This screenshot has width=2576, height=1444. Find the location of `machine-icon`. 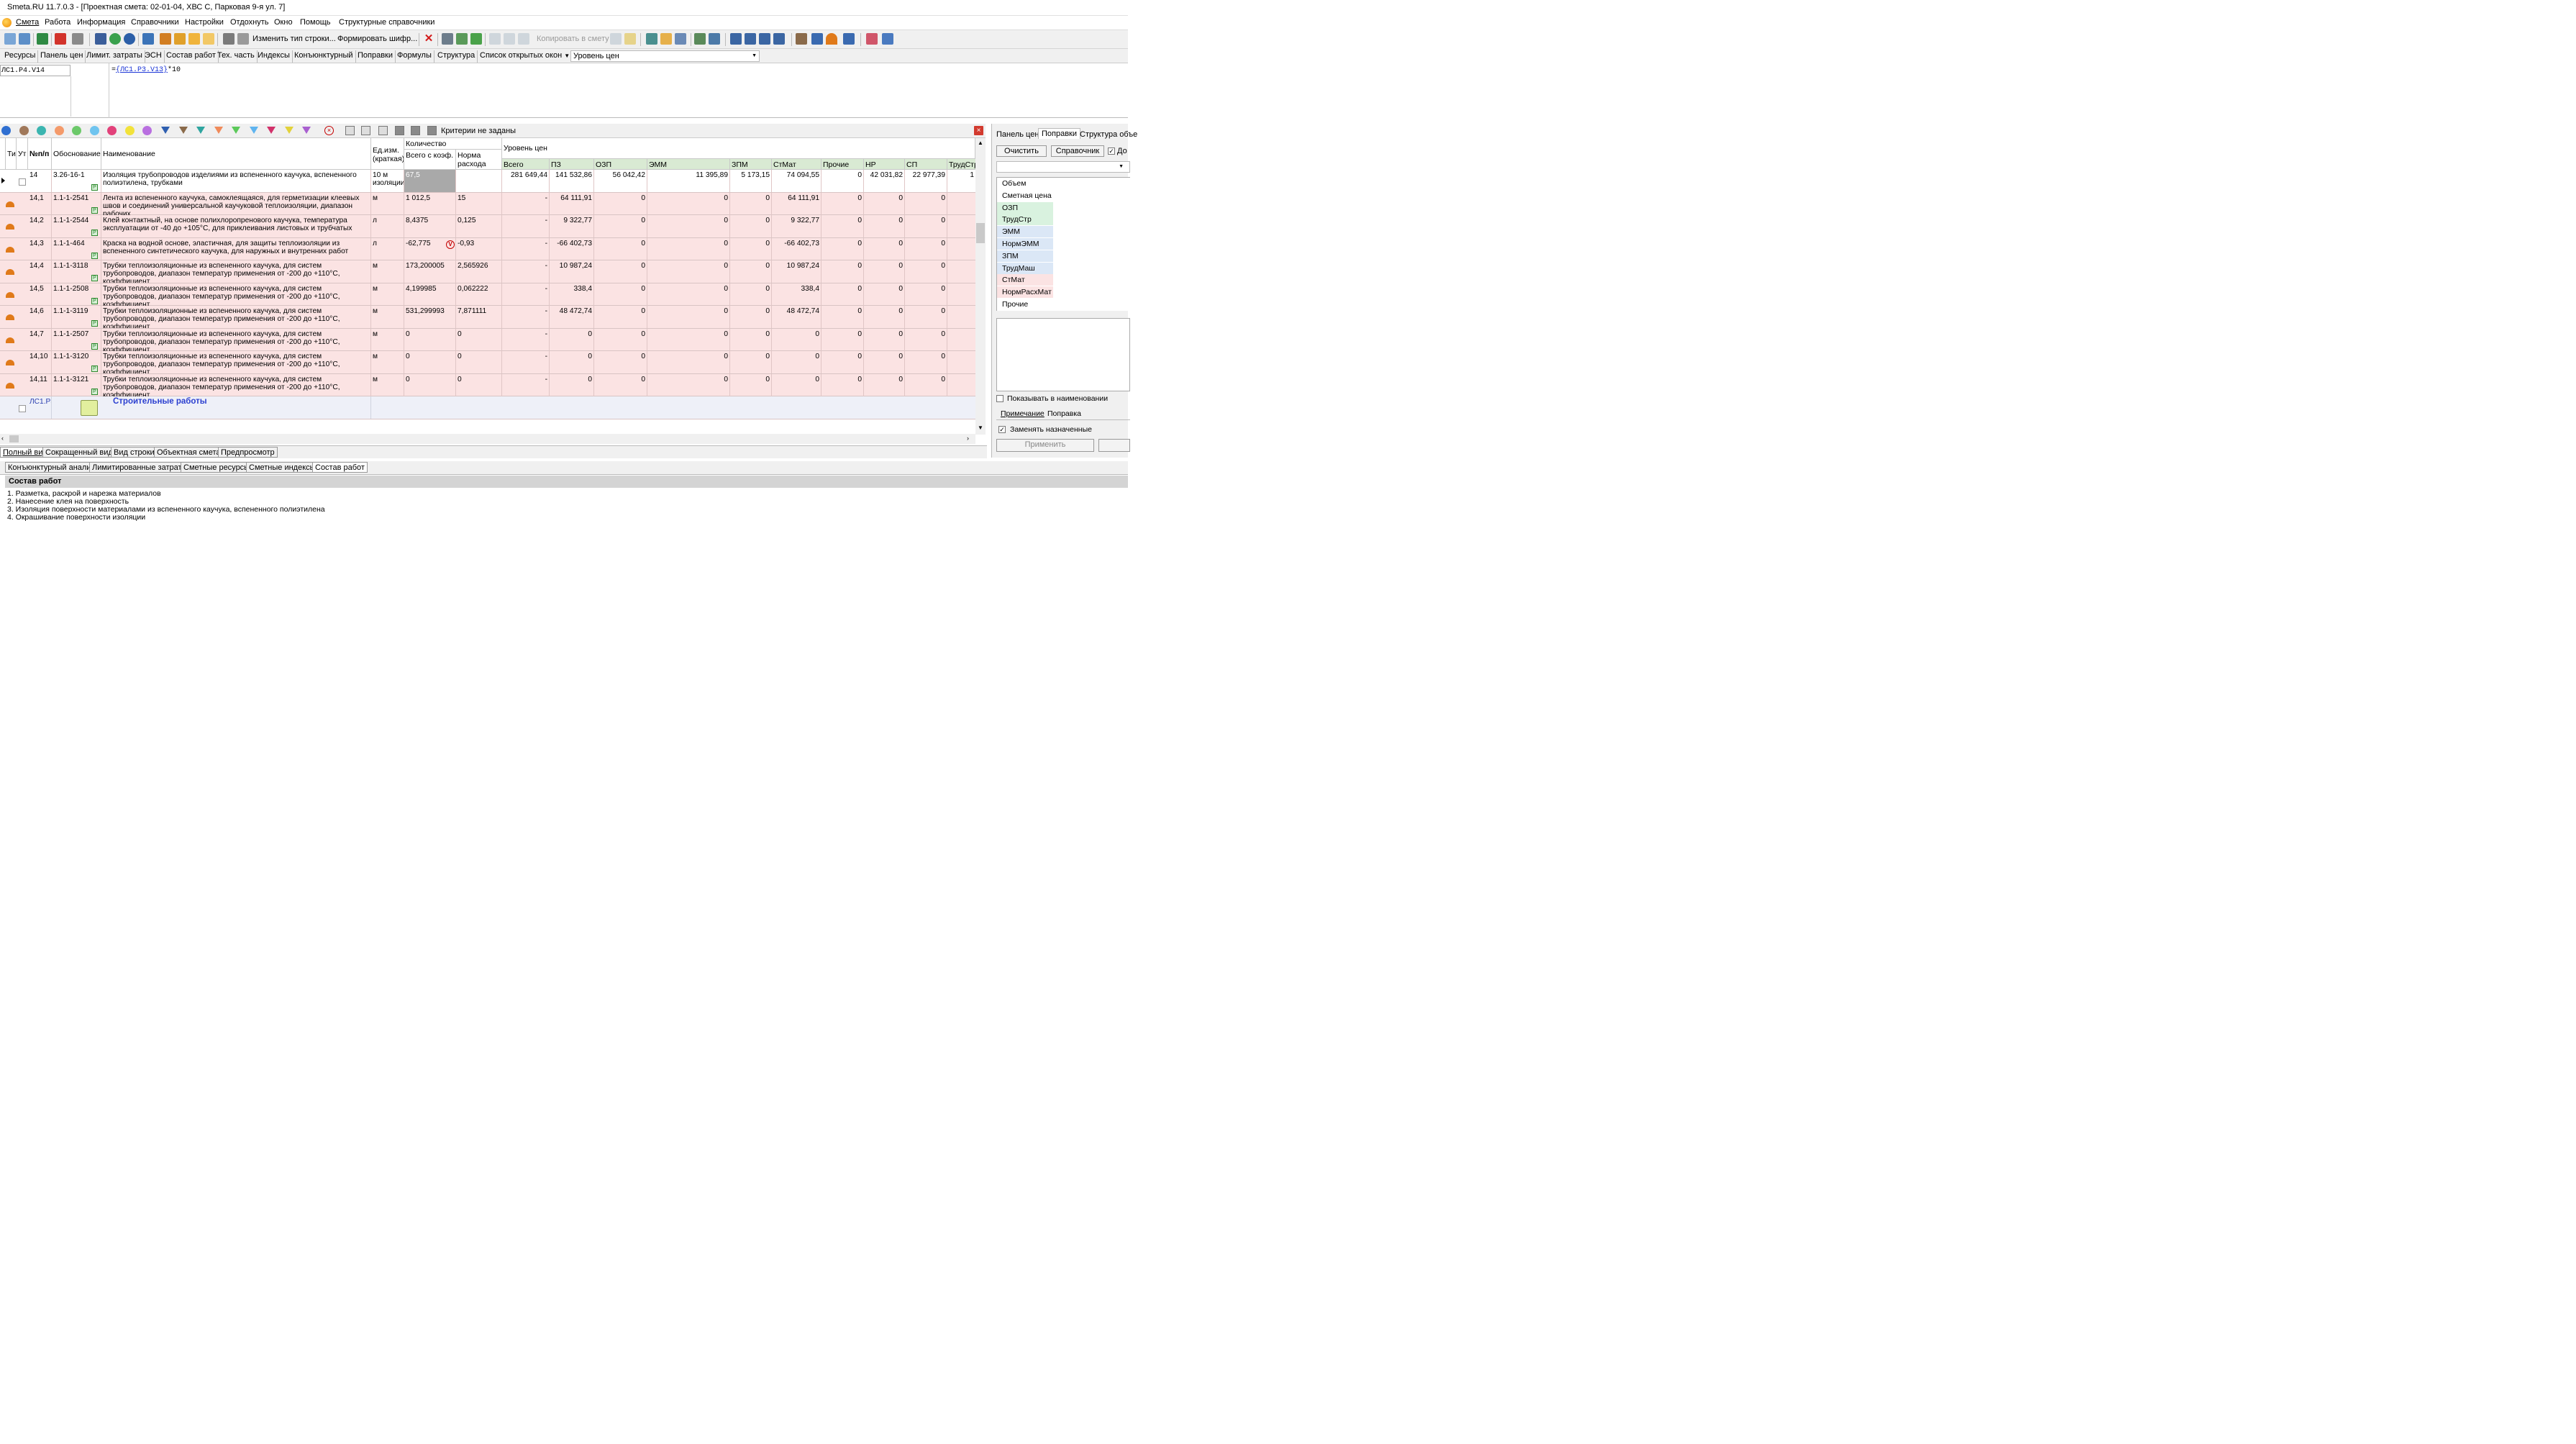

machine-icon is located at coordinates (849, 39).